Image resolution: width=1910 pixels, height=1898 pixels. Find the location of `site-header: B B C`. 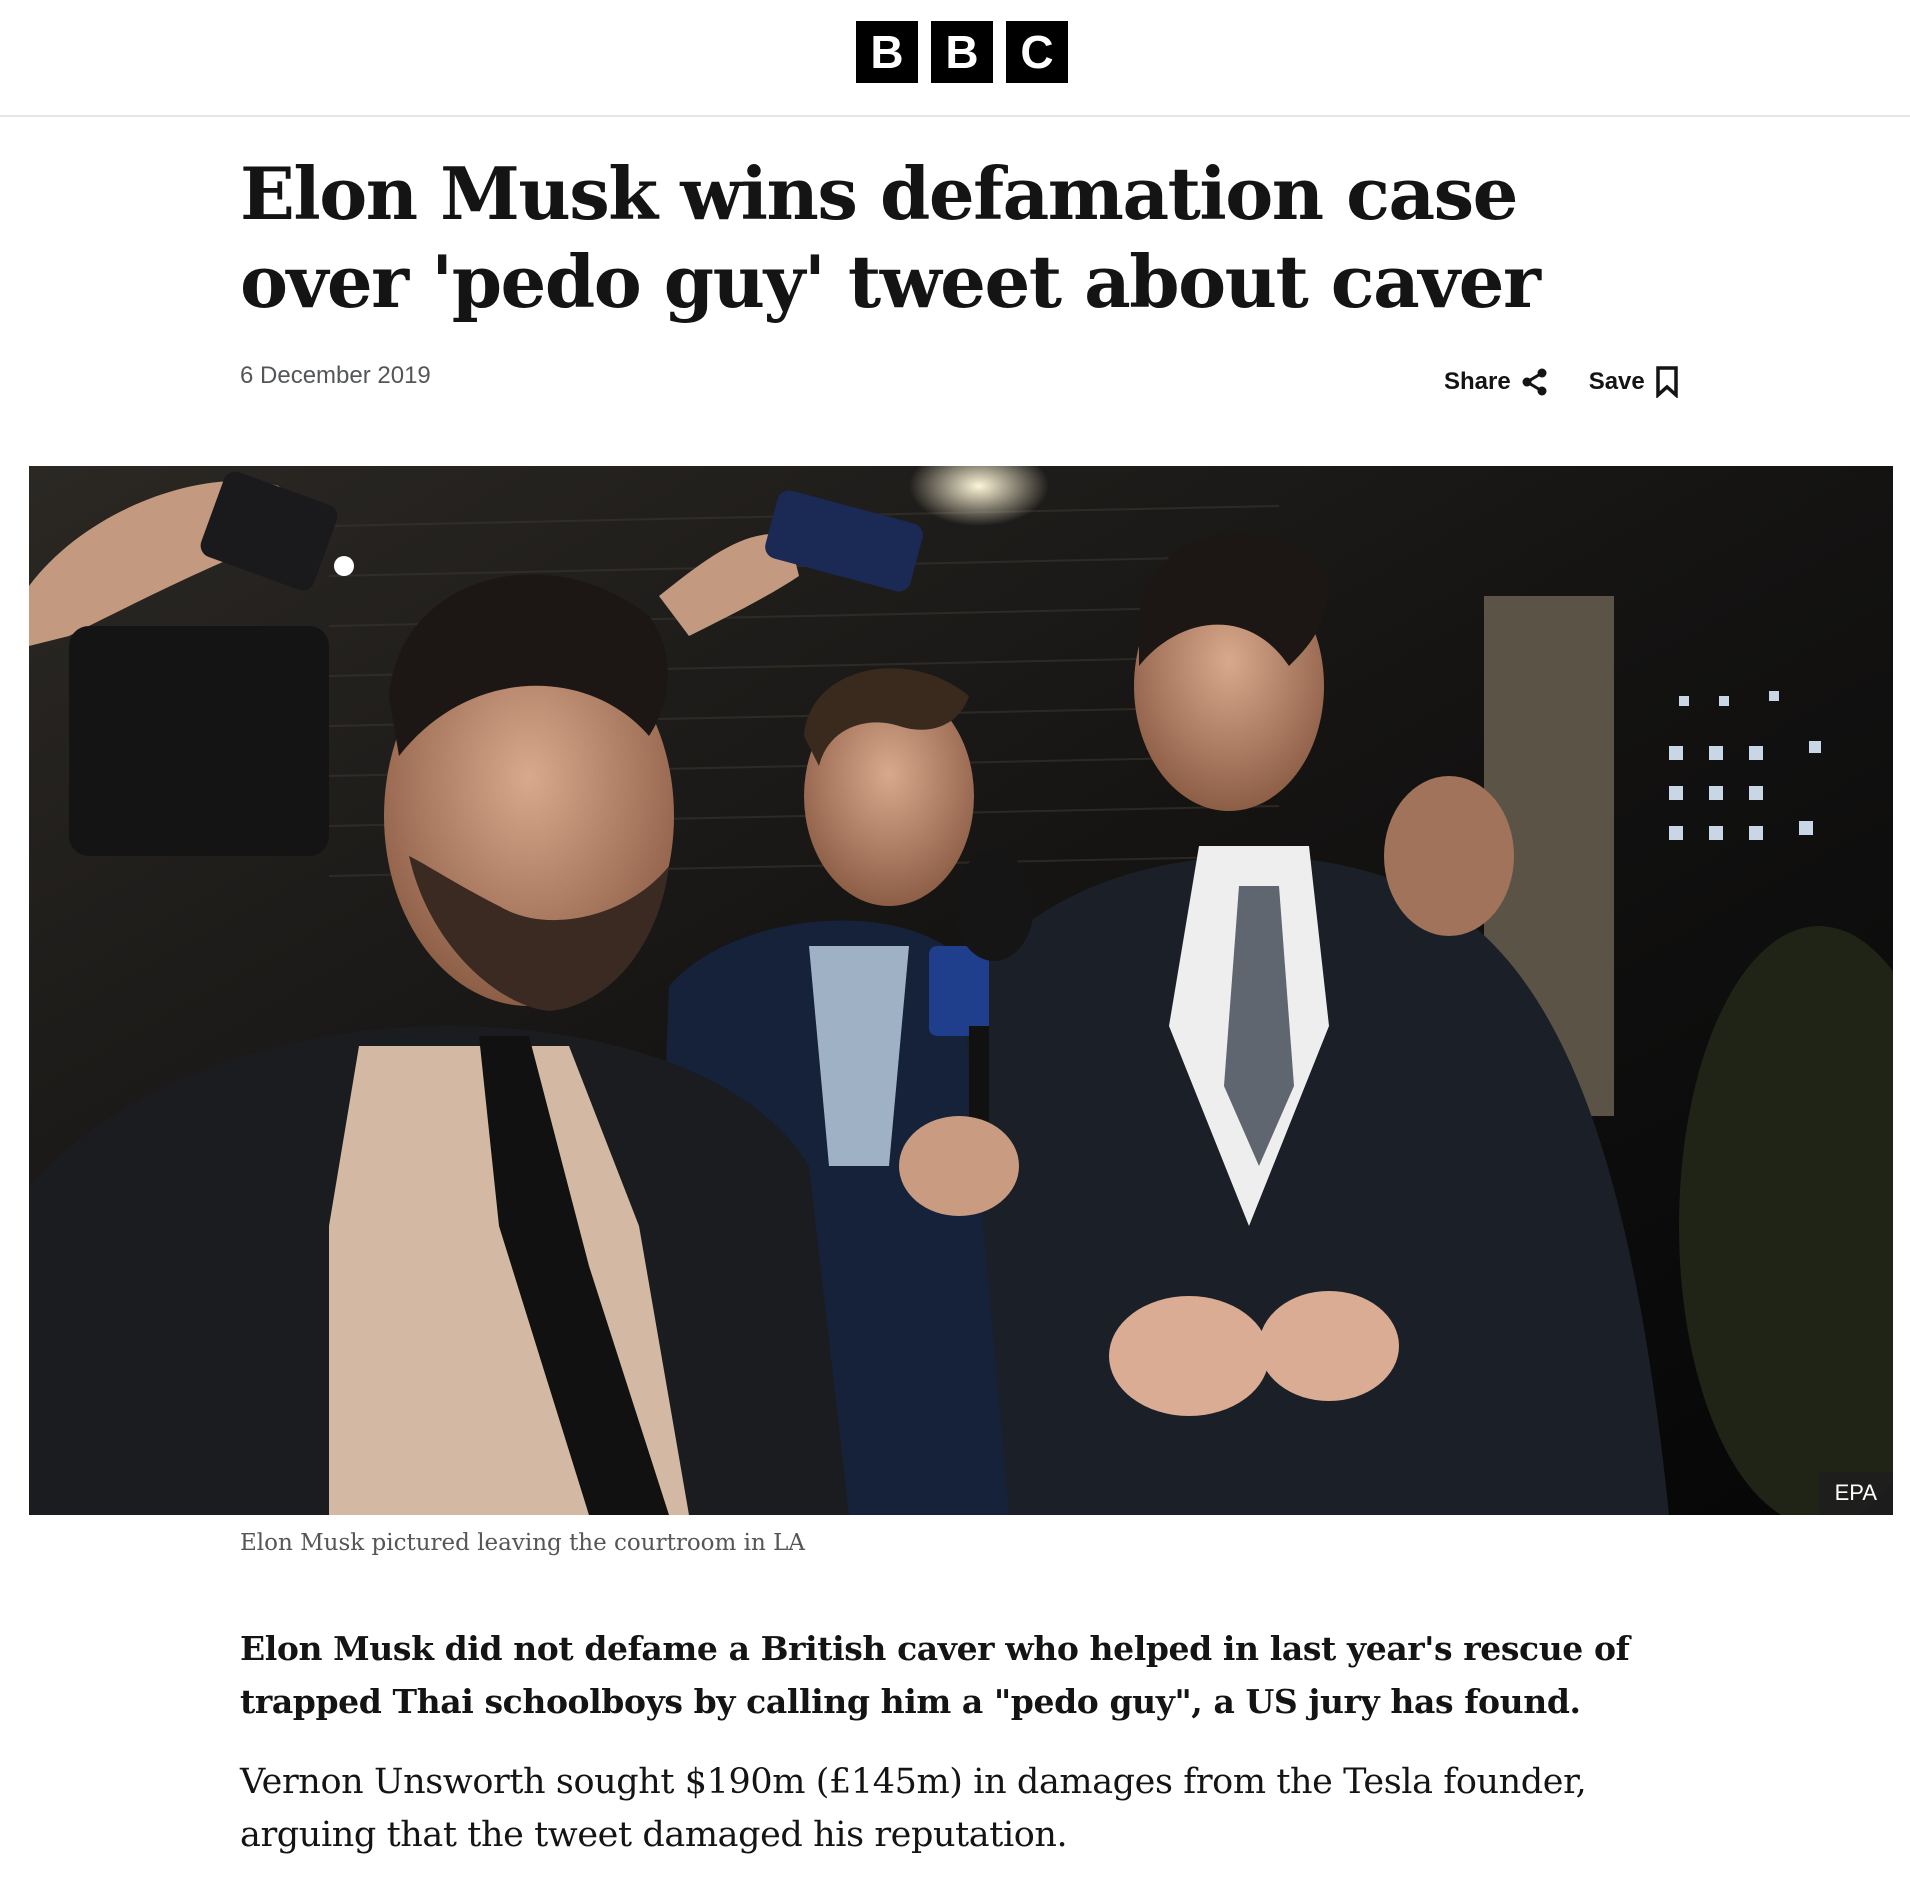

site-header: B B C is located at coordinates (955, 58).